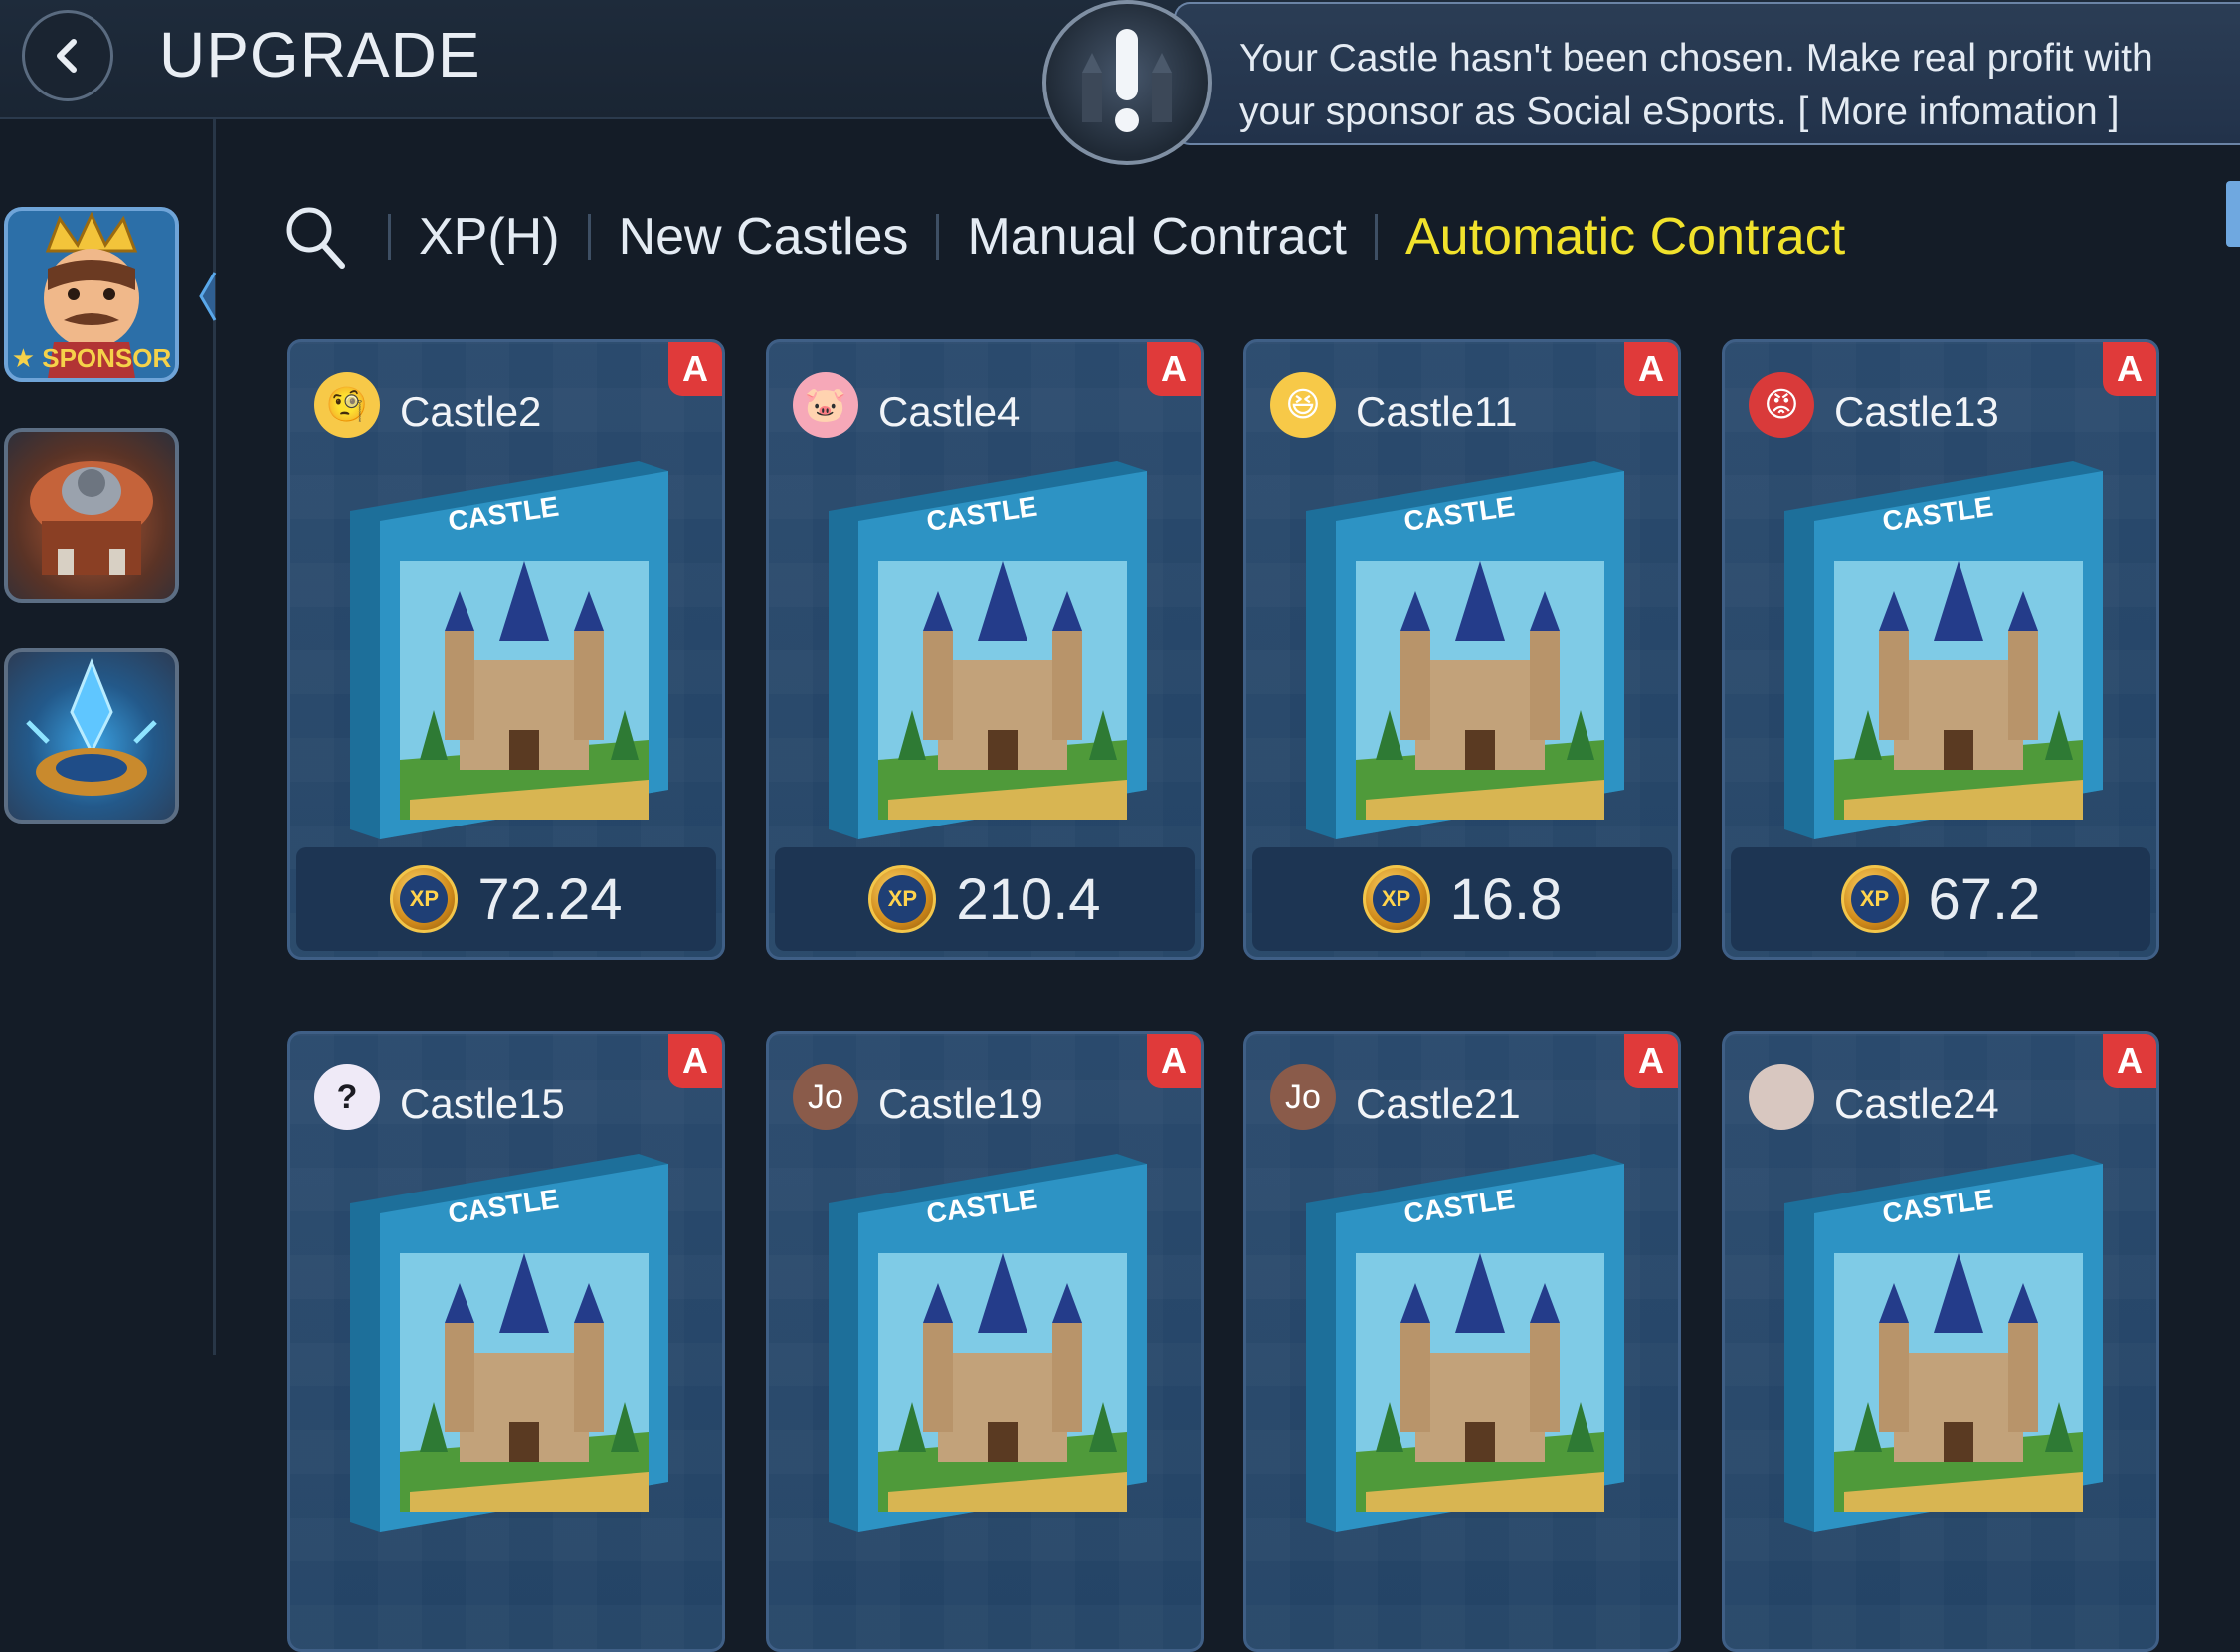 The width and height of the screenshot is (2240, 1652). Describe the element at coordinates (1127, 82) in the screenshot. I see `alert-castle-icon` at that location.